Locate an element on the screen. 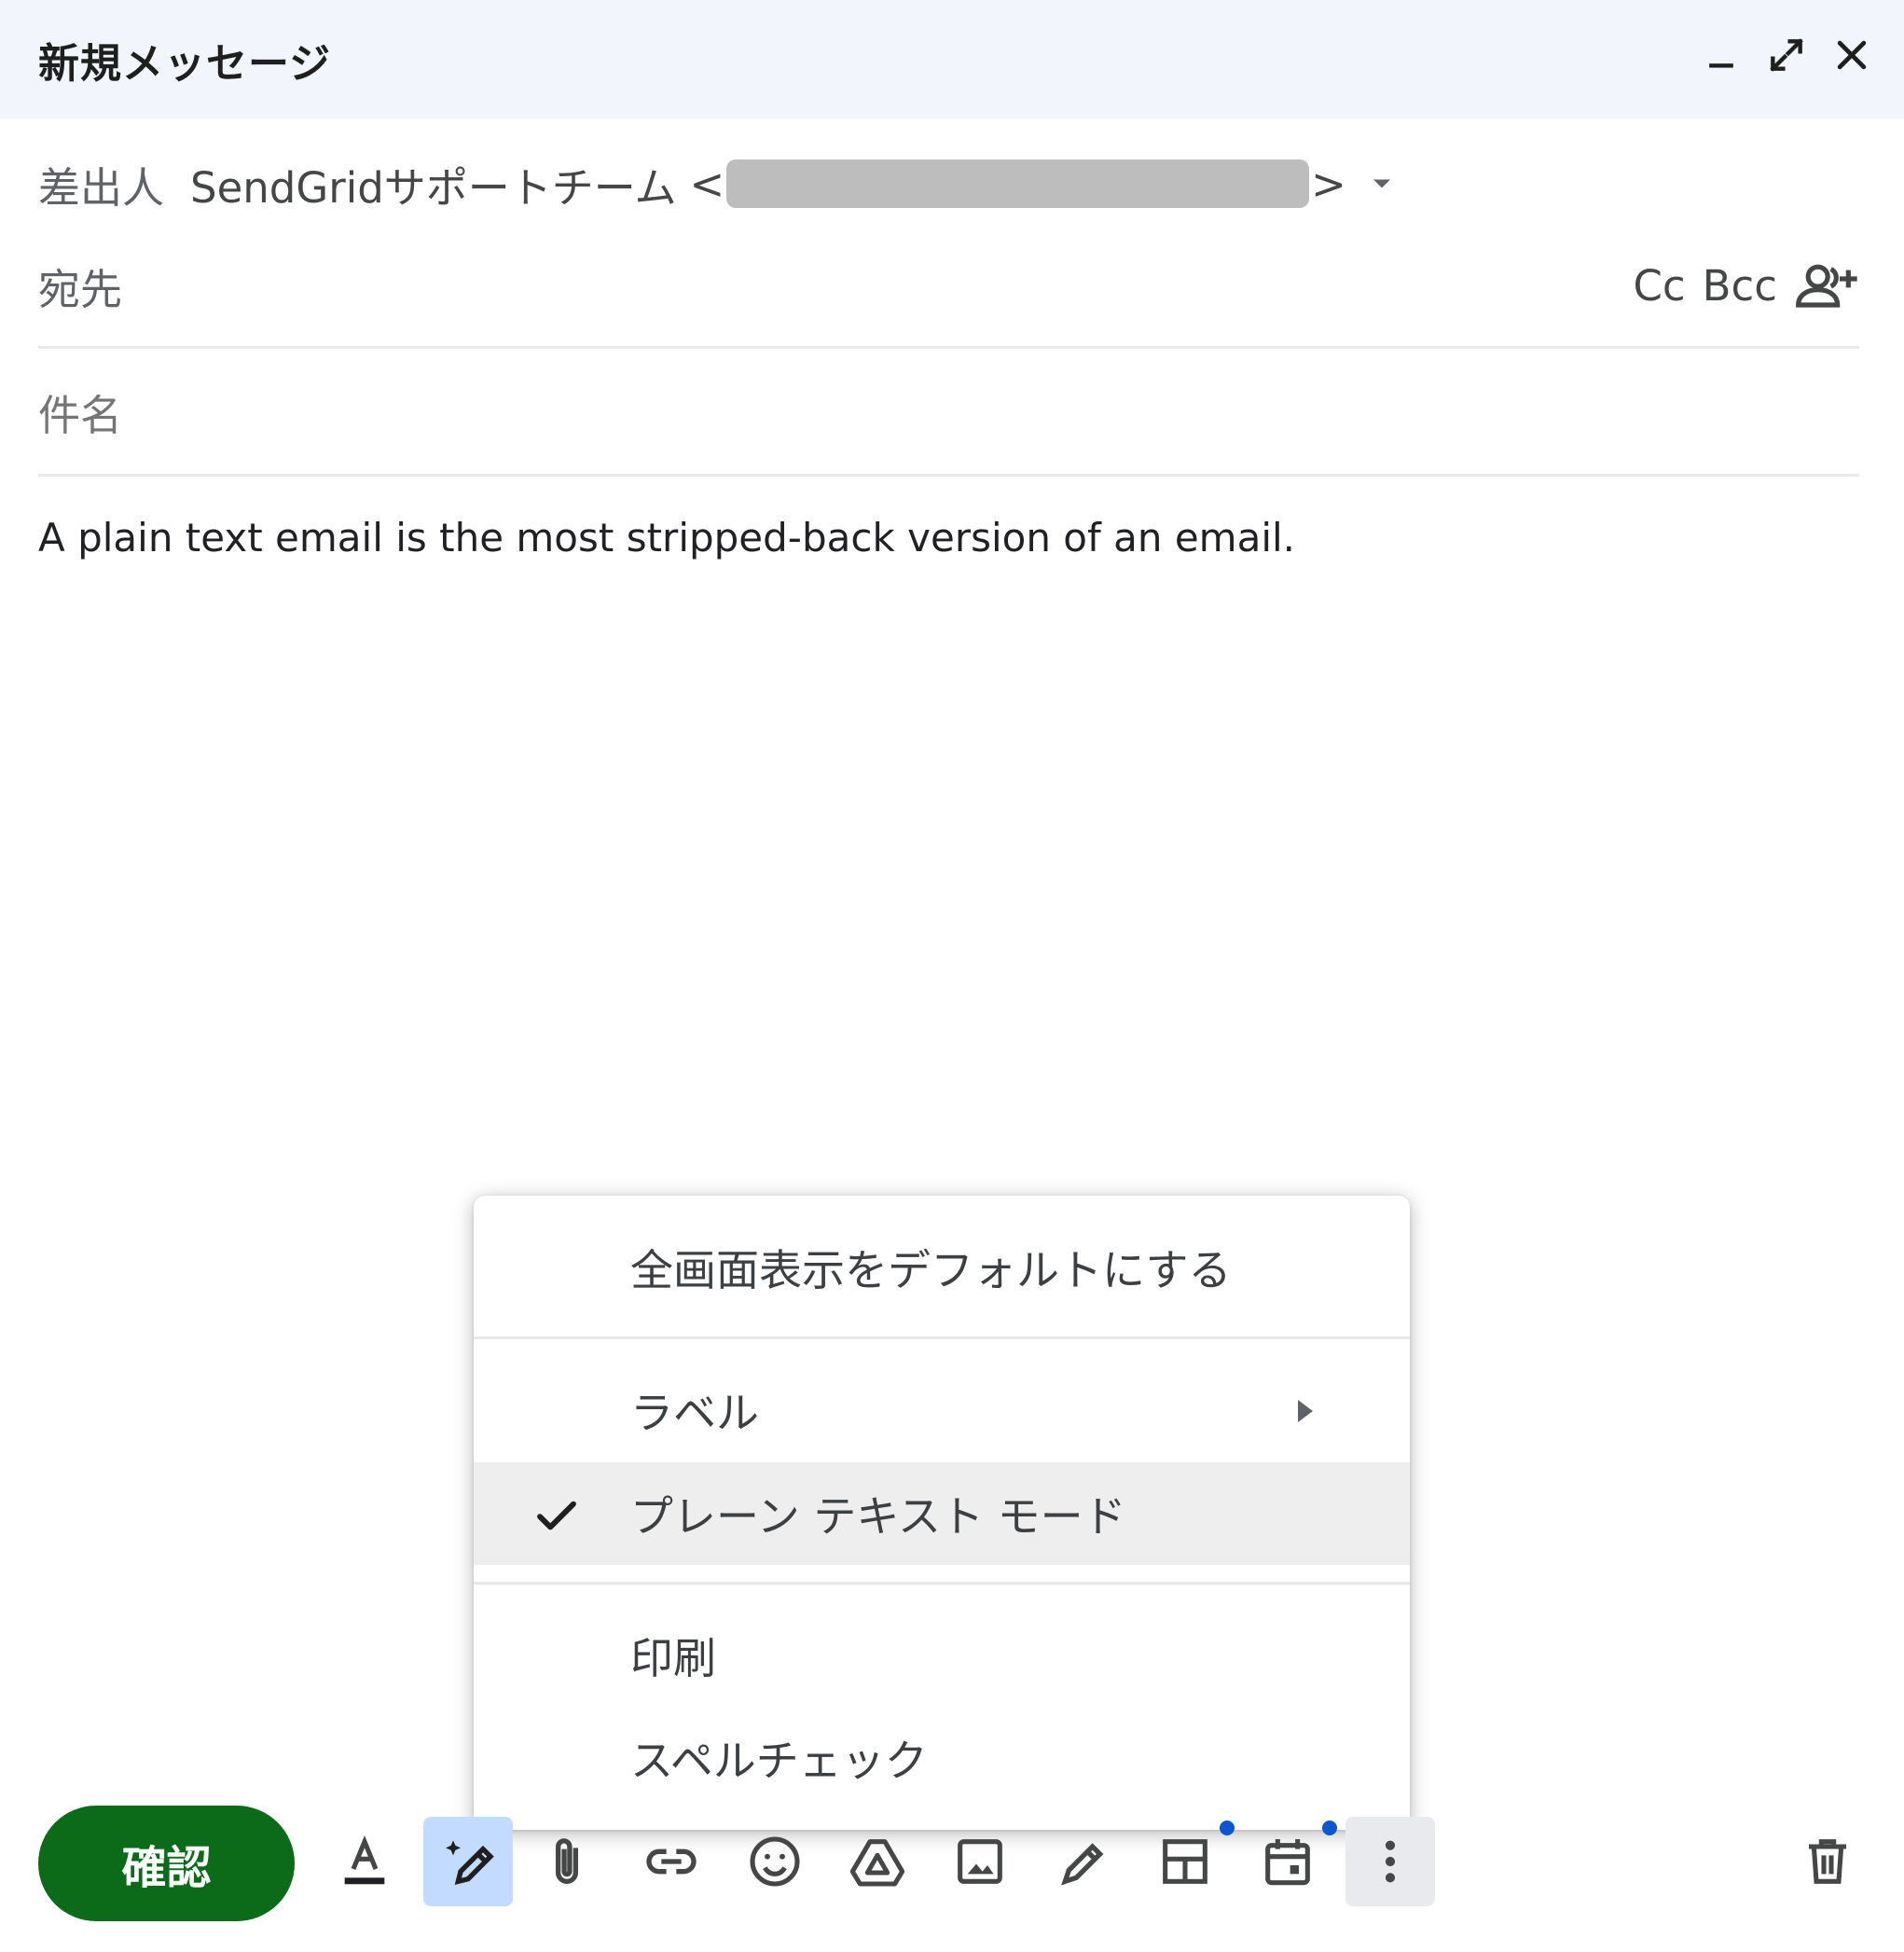 Image resolution: width=1904 pixels, height=1952 pixels. compose-title: 新規メッセージ is located at coordinates (185, 63).